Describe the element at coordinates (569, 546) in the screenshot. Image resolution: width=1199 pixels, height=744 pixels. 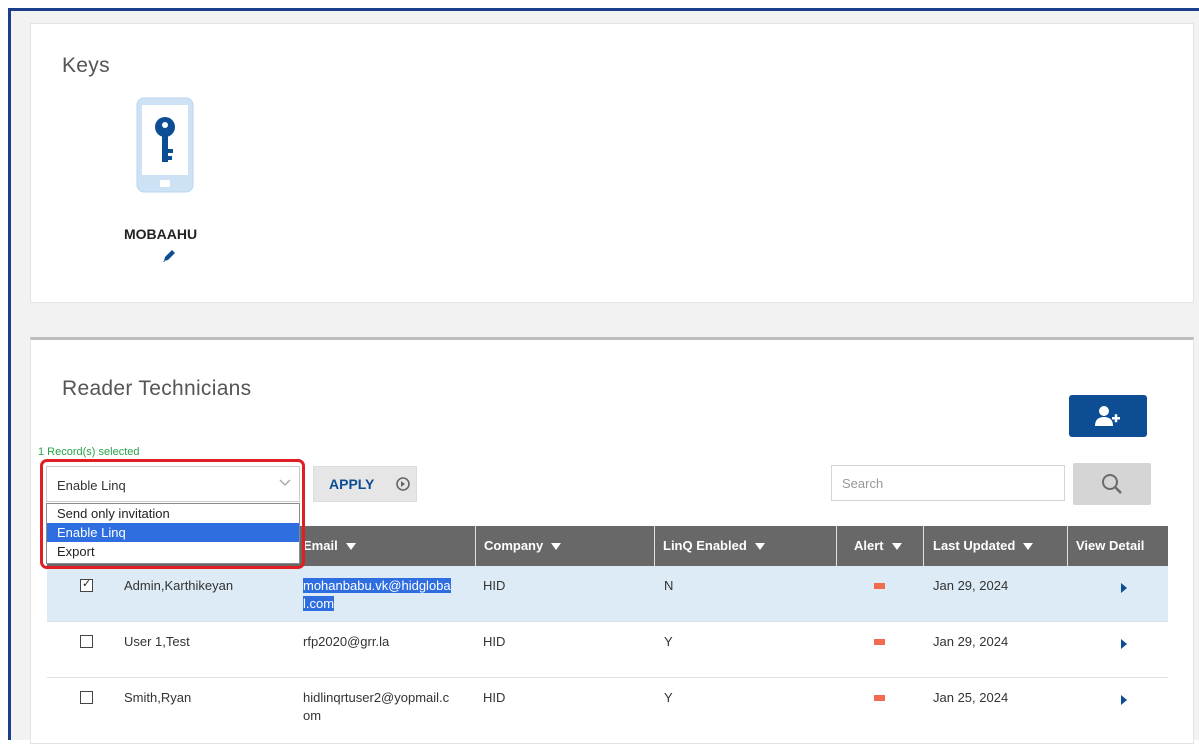
I see `column-header-company: Company` at that location.